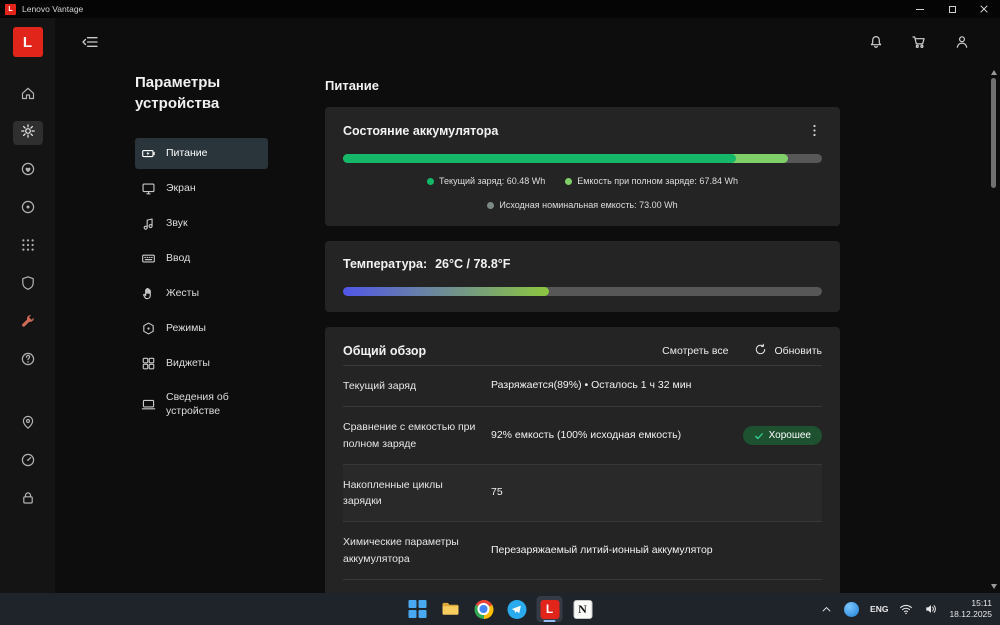 Image resolution: width=1000 pixels, height=625 pixels. Describe the element at coordinates (148, 258) in the screenshot. I see `keyboard-icon` at that location.